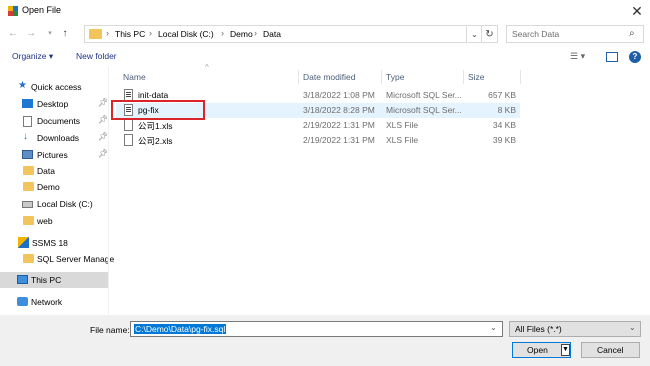  What do you see at coordinates (316, 329) in the screenshot?
I see `file-name-input: C:\Demo\Data\pg-fix.sql ⌄` at bounding box center [316, 329].